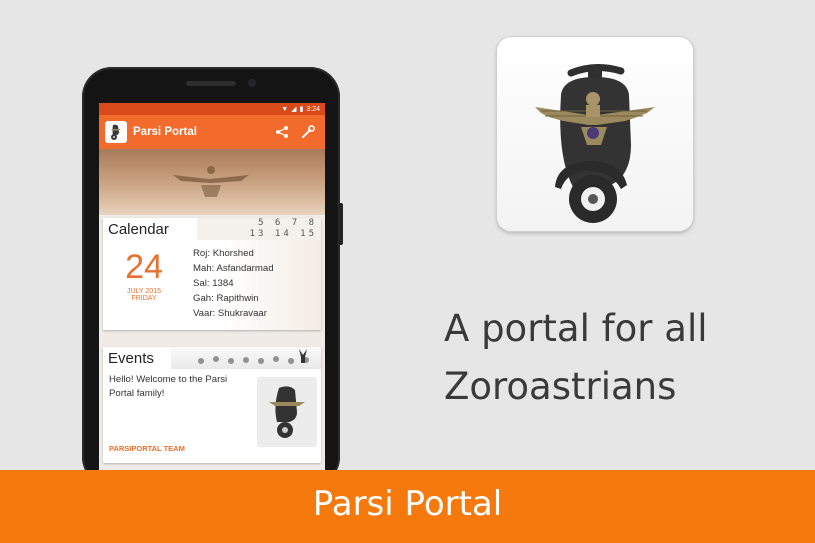 This screenshot has height=543, width=815. I want to click on signal-icon: ◢, so click(294, 109).